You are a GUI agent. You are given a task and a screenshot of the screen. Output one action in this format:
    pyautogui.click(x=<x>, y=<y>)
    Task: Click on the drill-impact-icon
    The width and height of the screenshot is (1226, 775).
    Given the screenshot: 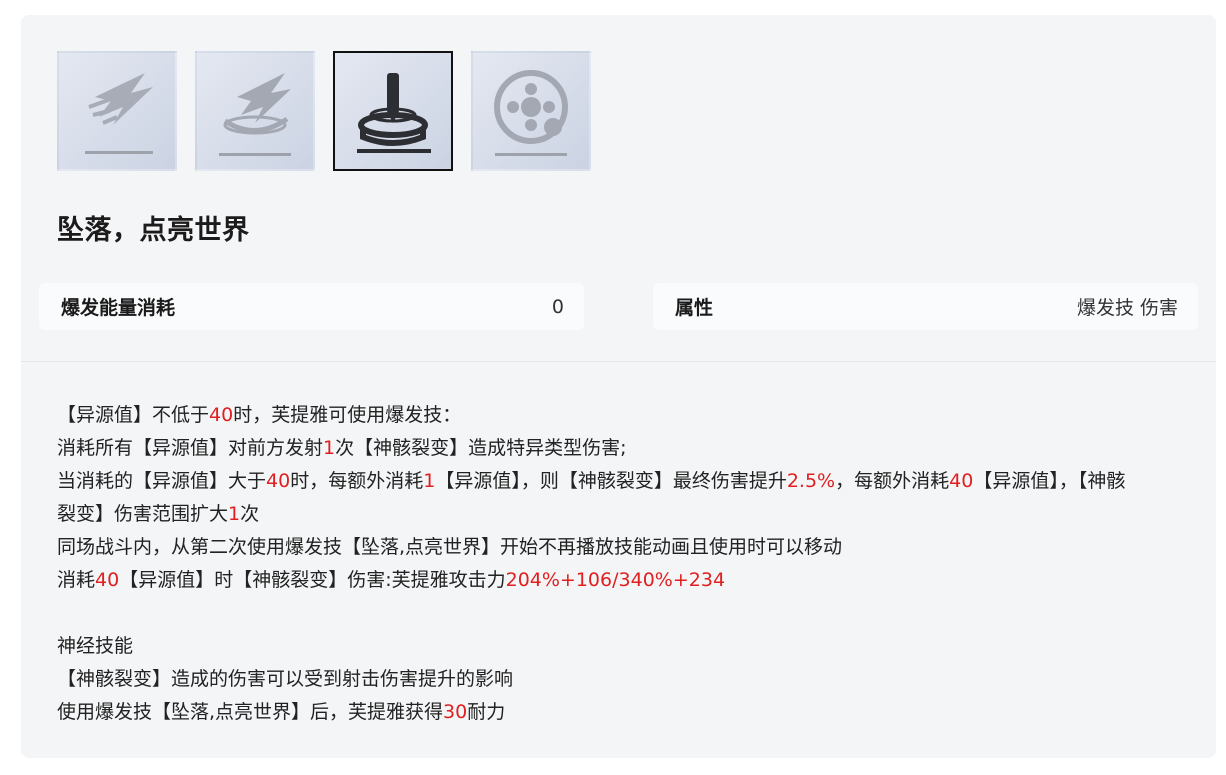 What is the action you would take?
    pyautogui.click(x=394, y=113)
    